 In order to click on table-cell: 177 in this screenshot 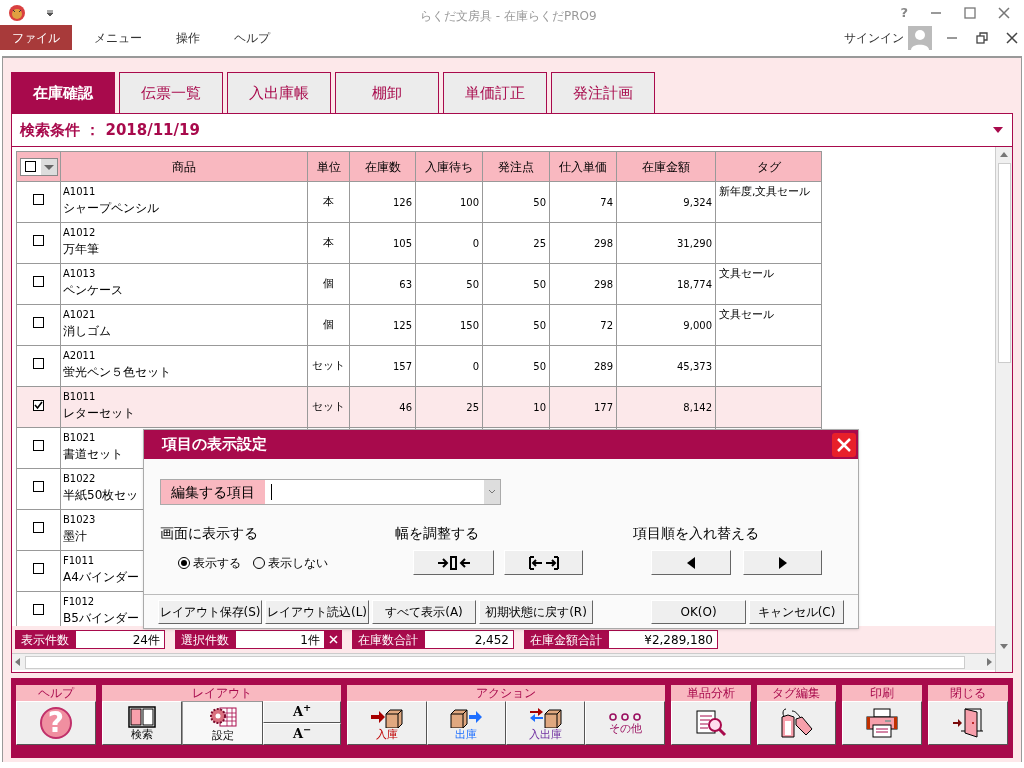, I will do `click(603, 407)`.